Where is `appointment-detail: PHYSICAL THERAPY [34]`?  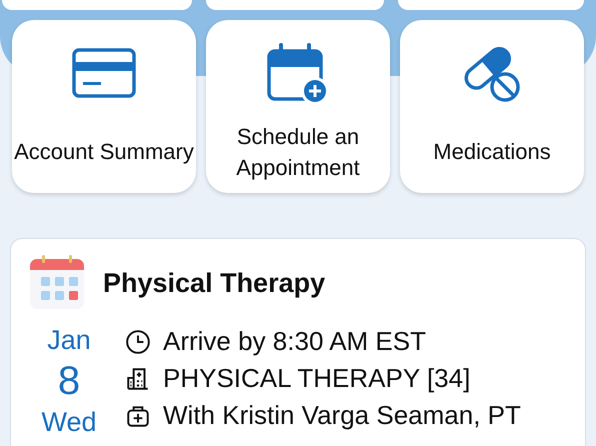
appointment-detail: PHYSICAL THERAPY [34] is located at coordinates (316, 378).